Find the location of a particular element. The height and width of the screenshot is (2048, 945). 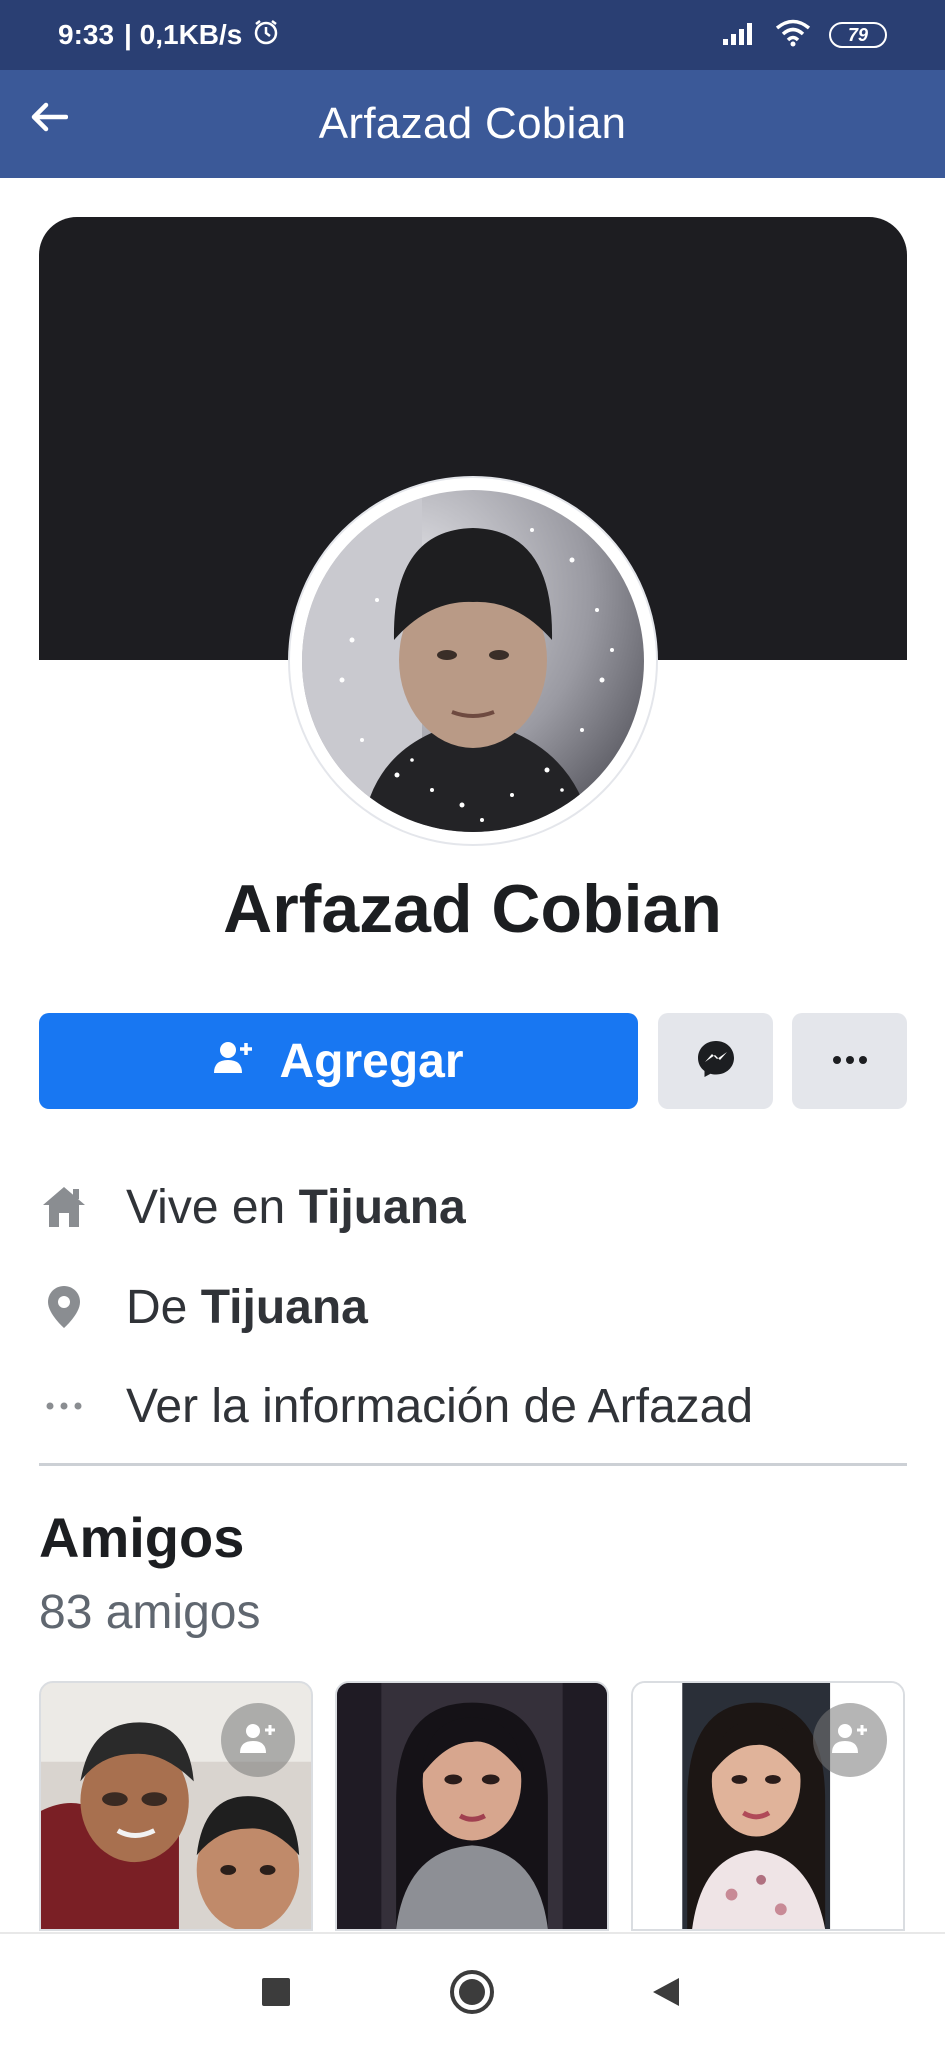

signal-icon is located at coordinates (740, 35).